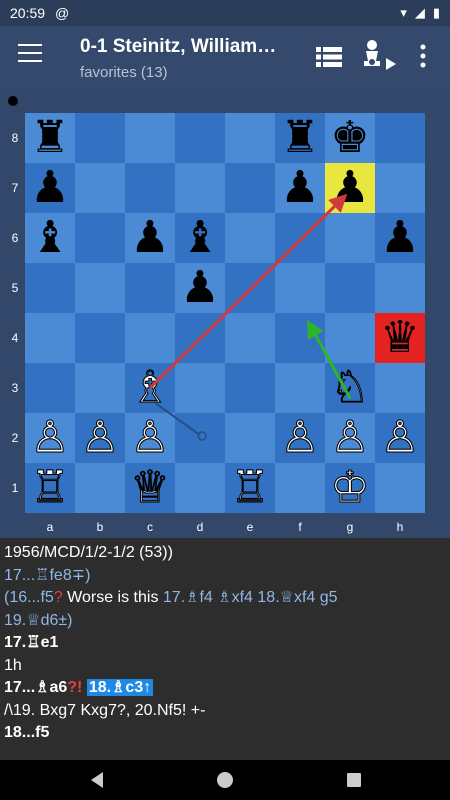 Image resolution: width=450 pixels, height=800 pixels. Describe the element at coordinates (100, 238) in the screenshot. I see `square-b6` at that location.